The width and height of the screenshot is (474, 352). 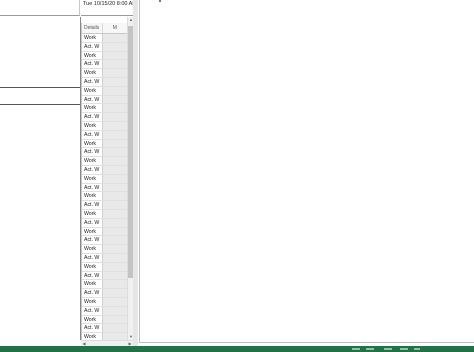 I want to click on split-bar, so click(x=135, y=173).